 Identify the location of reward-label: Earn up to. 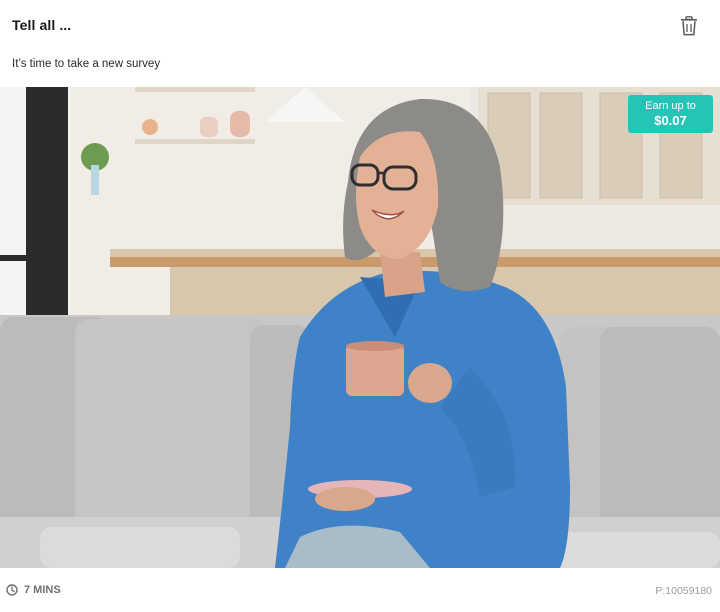
(670, 106).